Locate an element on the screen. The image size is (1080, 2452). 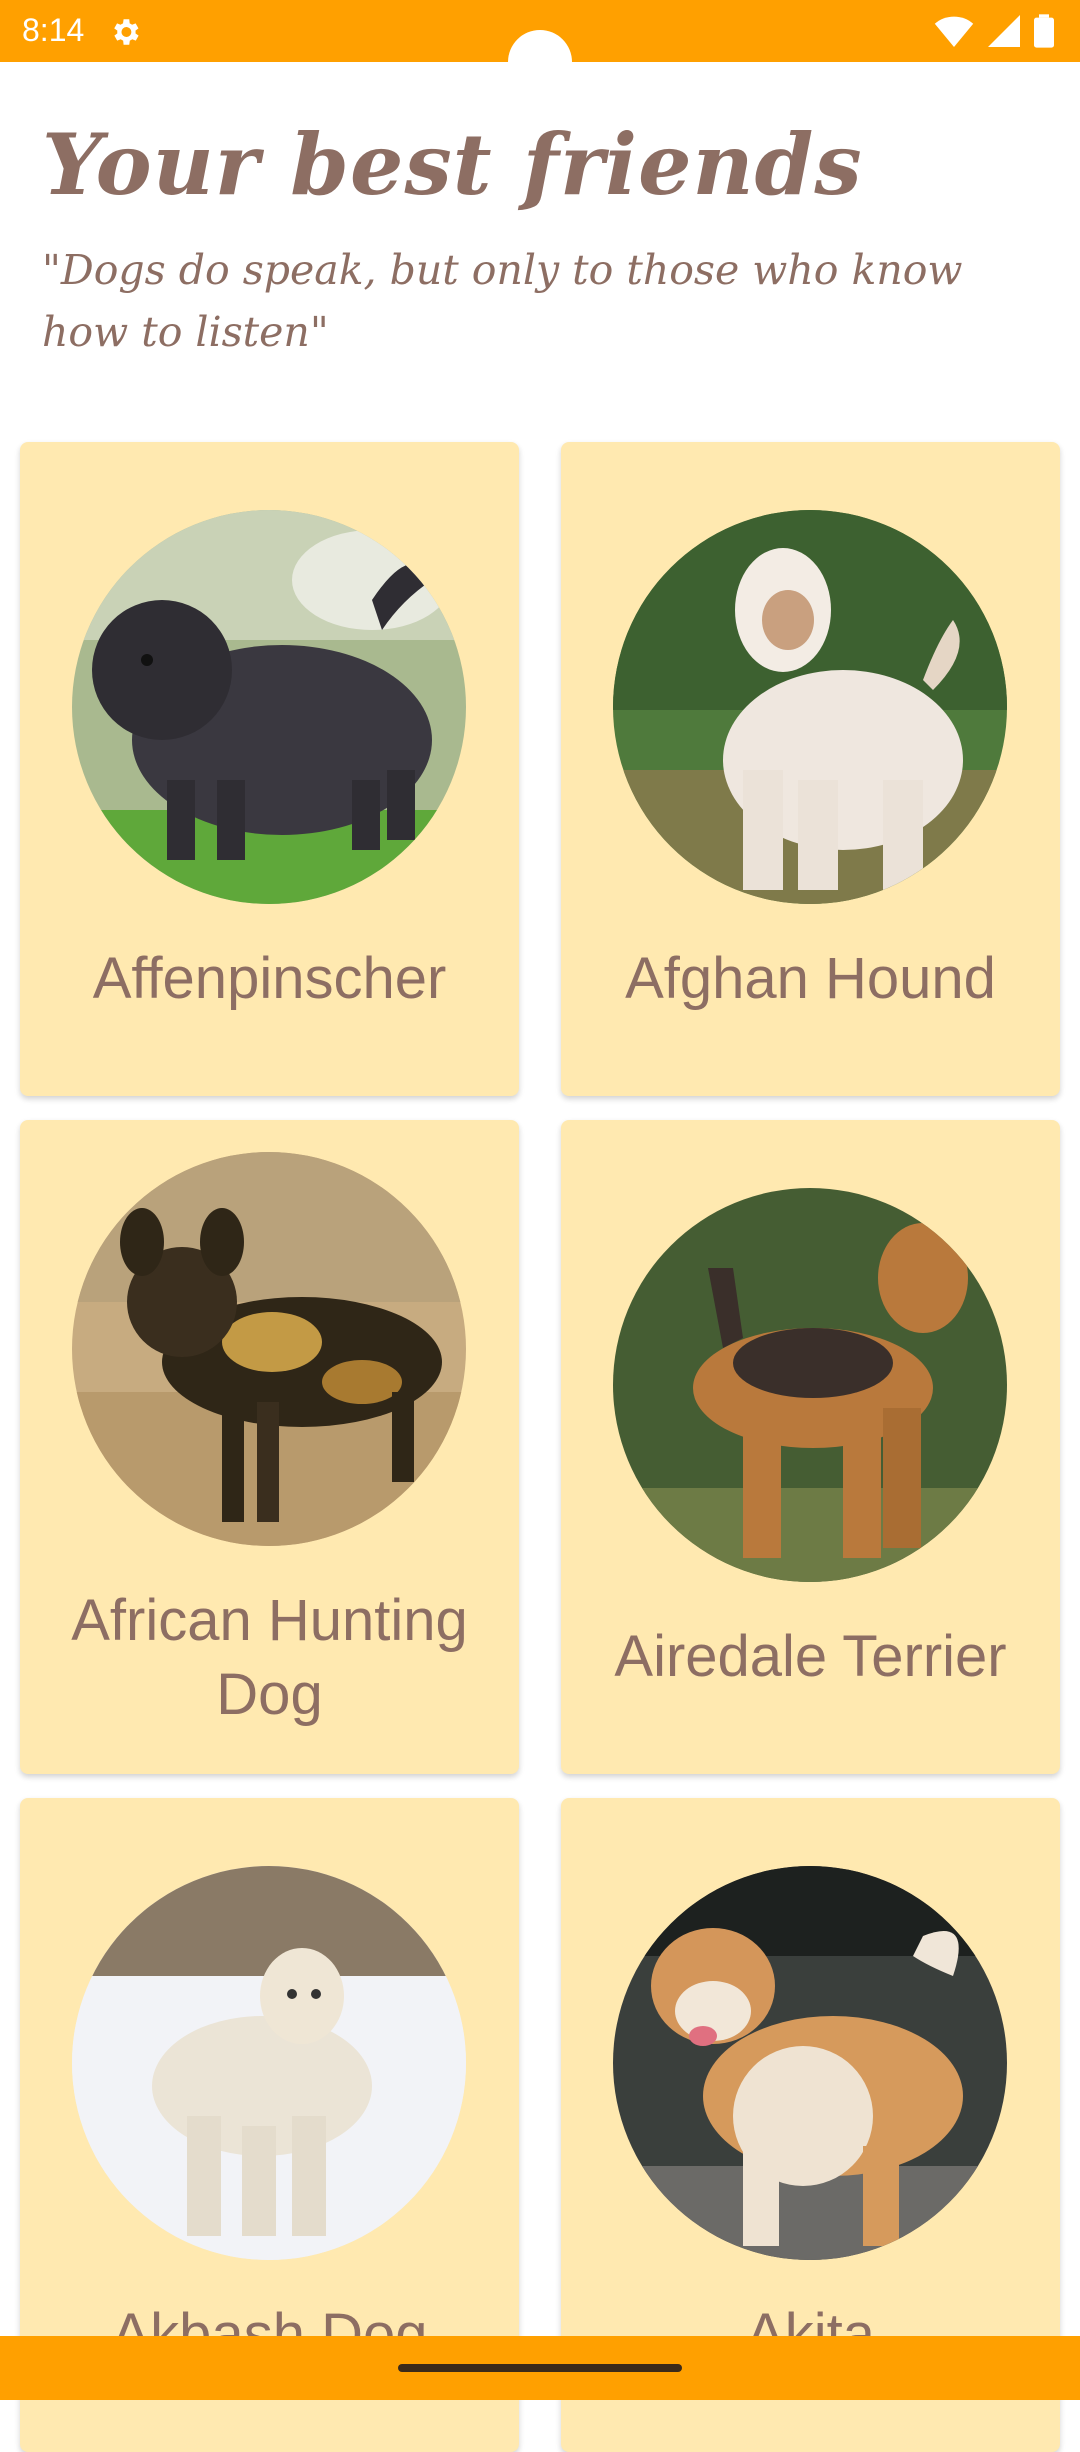
breed-card-afghan-hound: Afghan Hound is located at coordinates (810, 769).